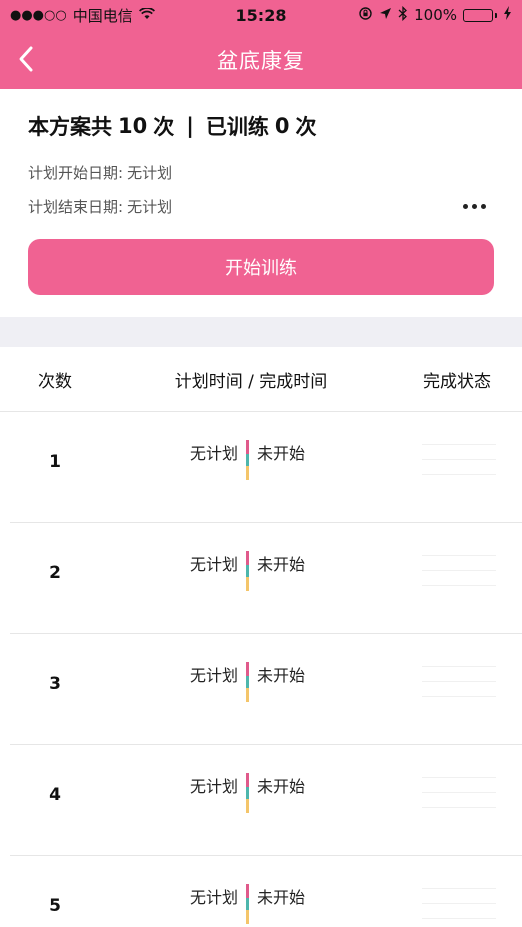 Image resolution: width=522 pixels, height=927 pixels. What do you see at coordinates (55, 462) in the screenshot?
I see `row-number: 1` at bounding box center [55, 462].